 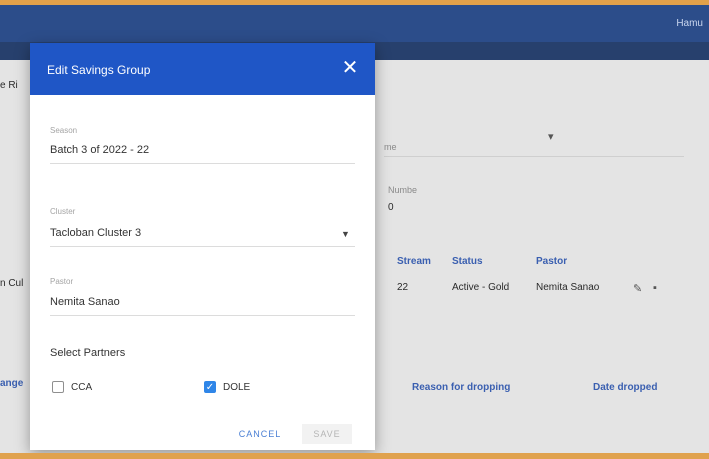 What do you see at coordinates (354, 23) in the screenshot?
I see `app-topbar: Hamu` at bounding box center [354, 23].